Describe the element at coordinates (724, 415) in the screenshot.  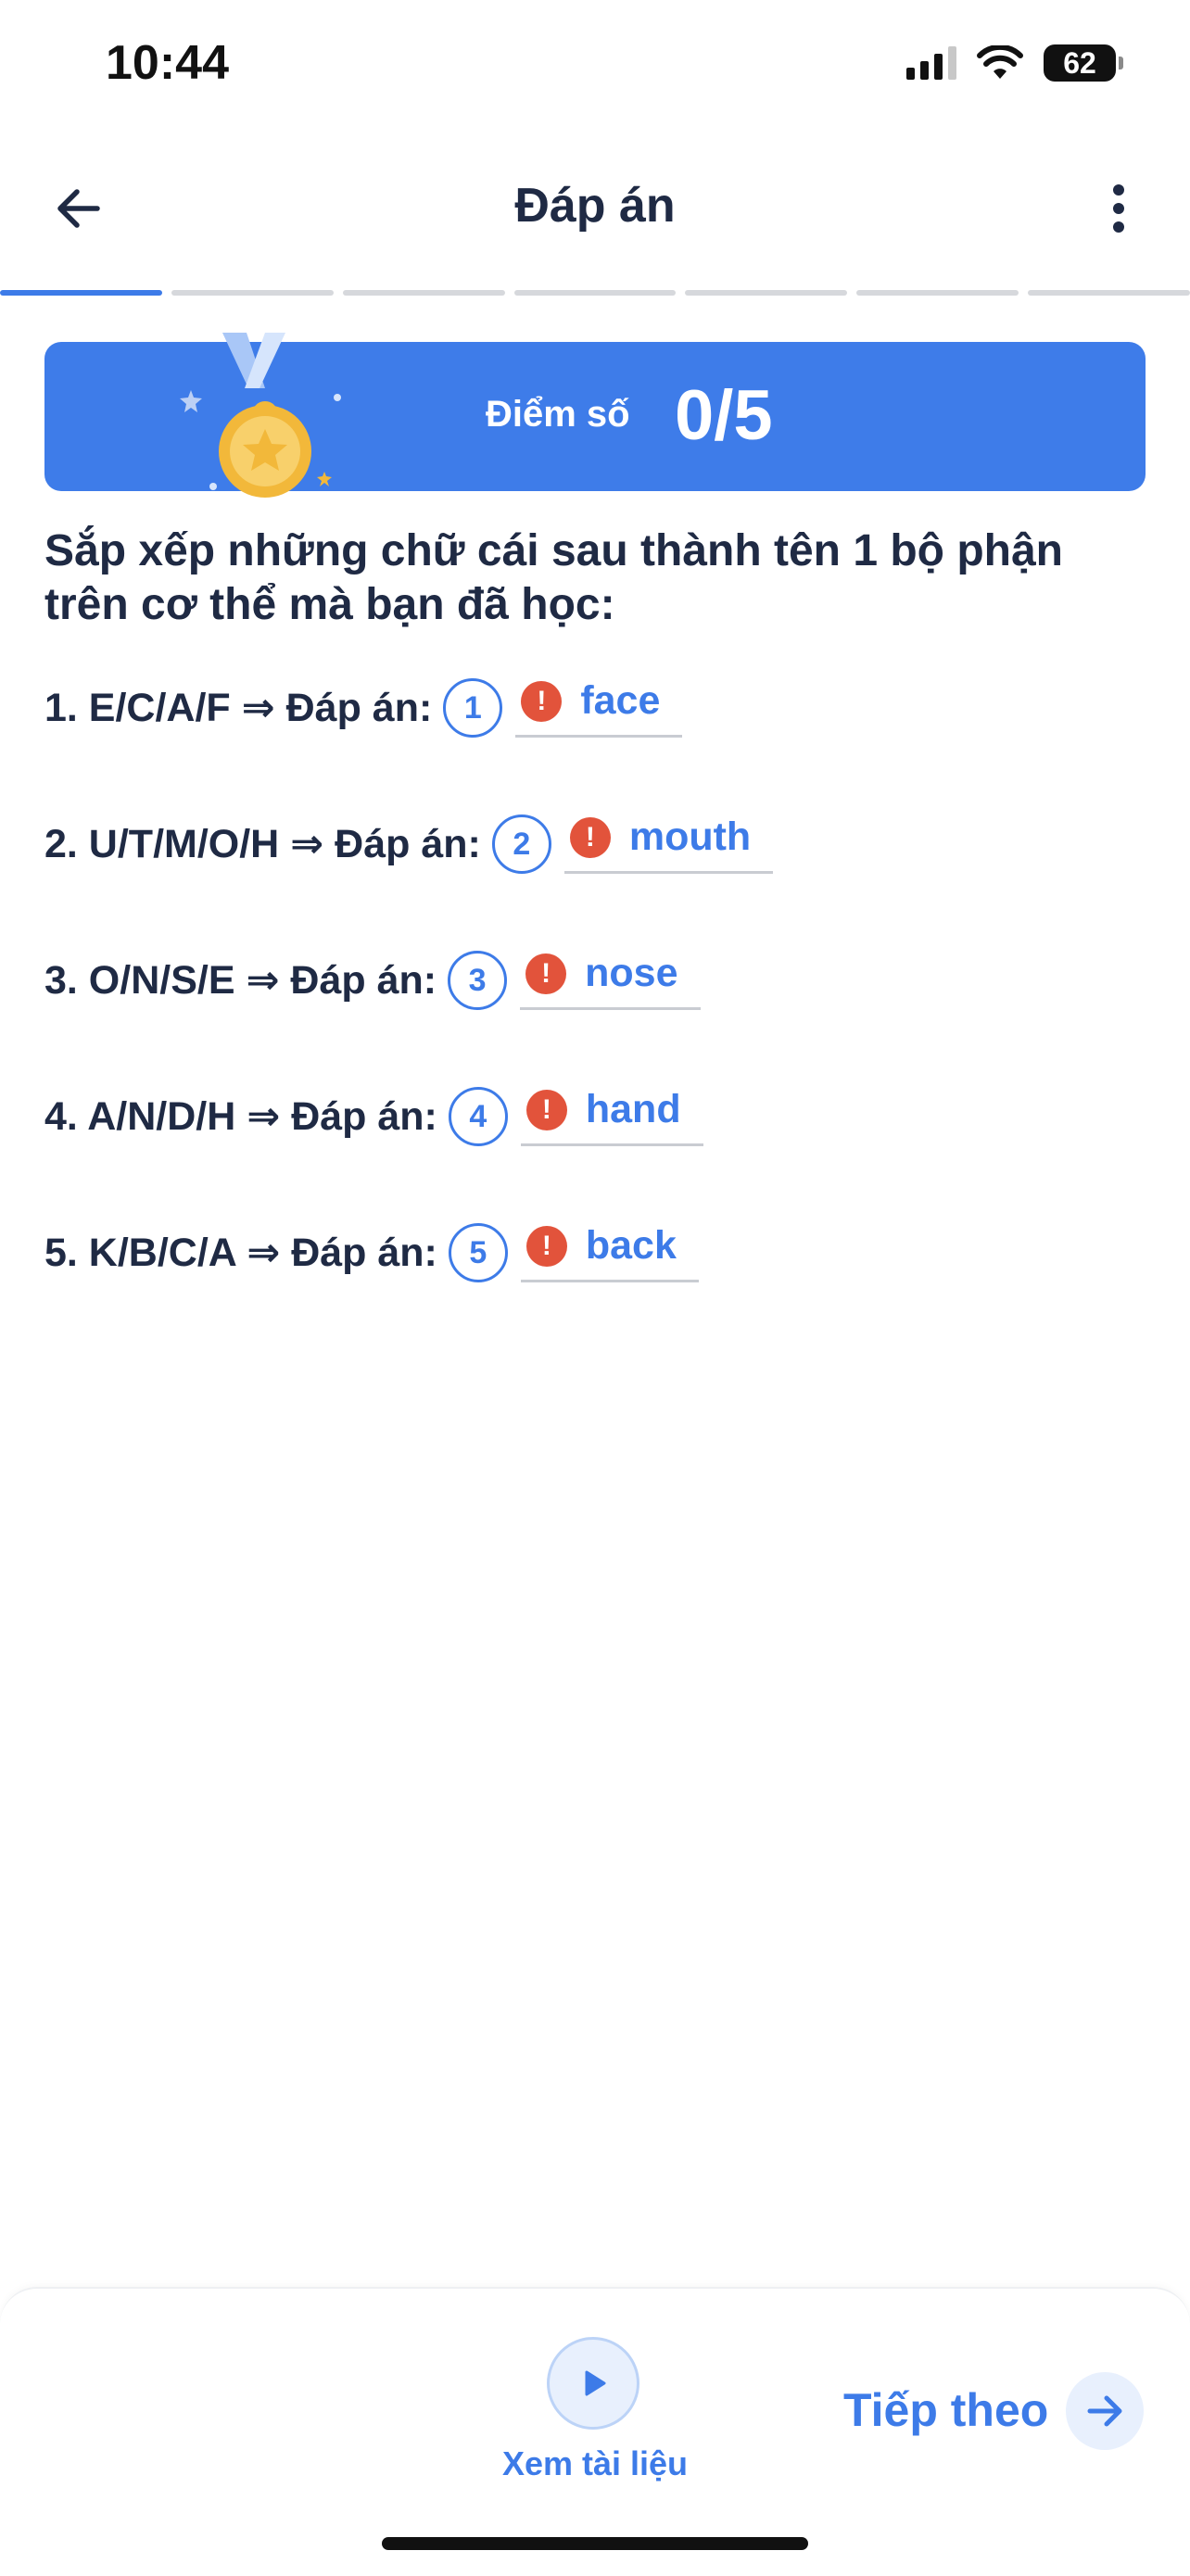
I see `score-value: 0/5` at that location.